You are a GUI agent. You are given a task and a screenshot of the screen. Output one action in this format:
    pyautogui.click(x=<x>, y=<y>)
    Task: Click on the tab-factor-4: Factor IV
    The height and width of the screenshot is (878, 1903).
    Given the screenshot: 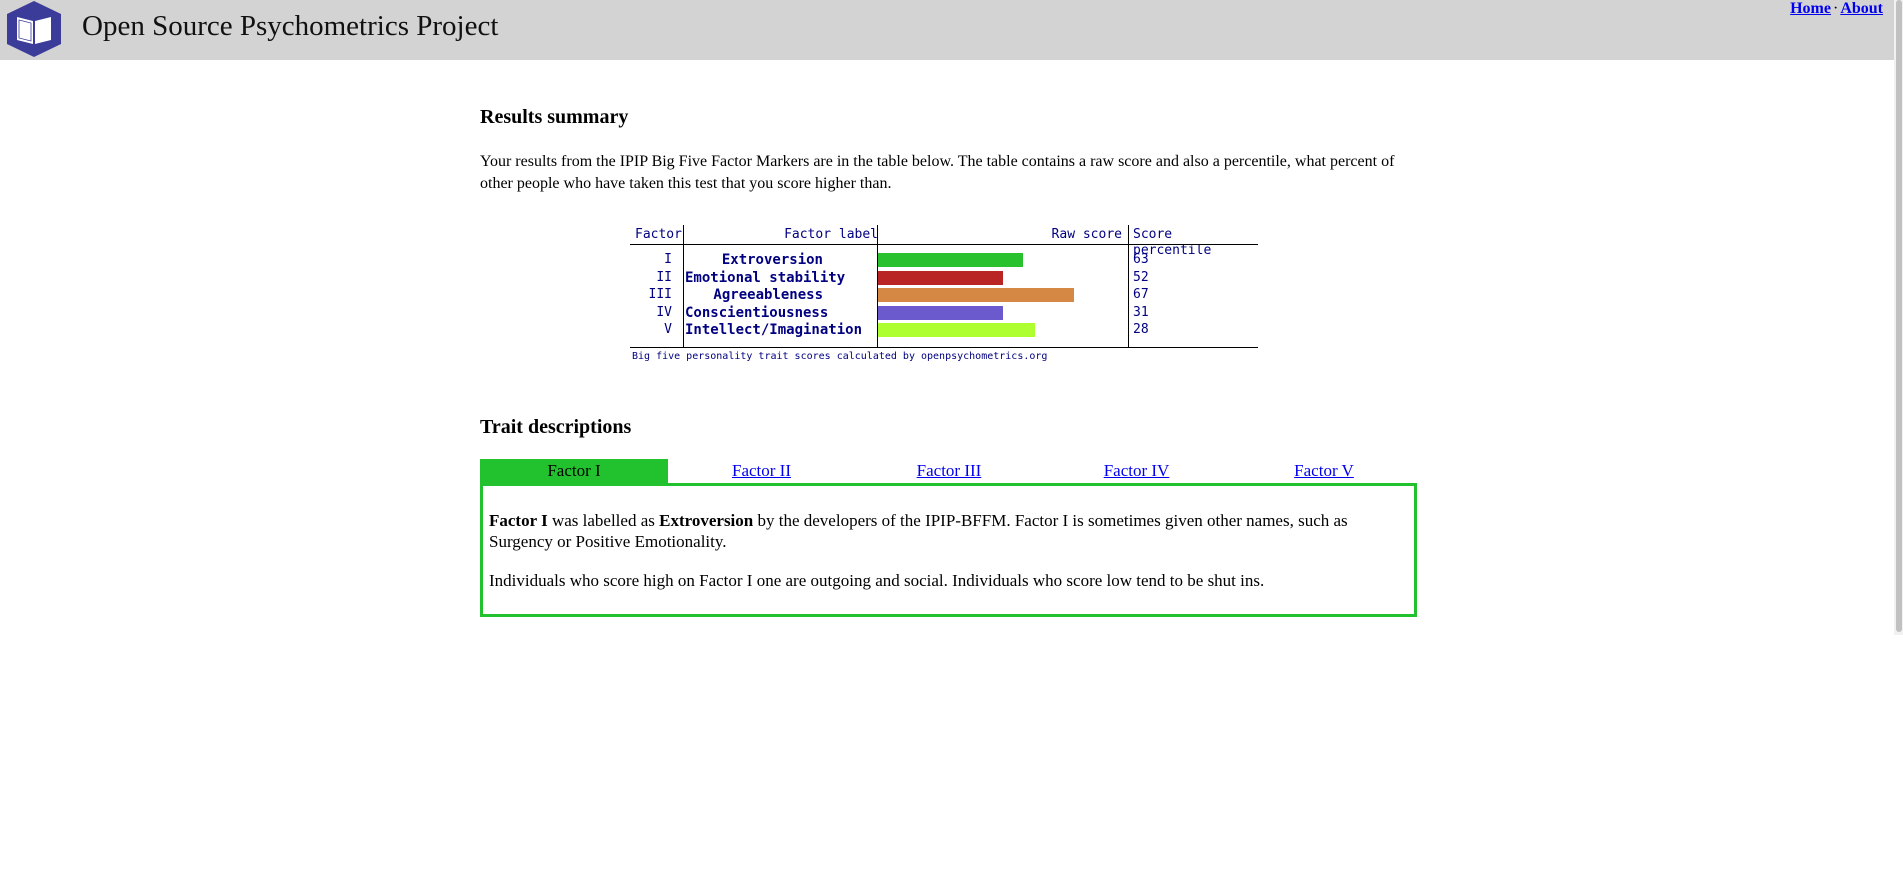 What is the action you would take?
    pyautogui.click(x=1137, y=471)
    